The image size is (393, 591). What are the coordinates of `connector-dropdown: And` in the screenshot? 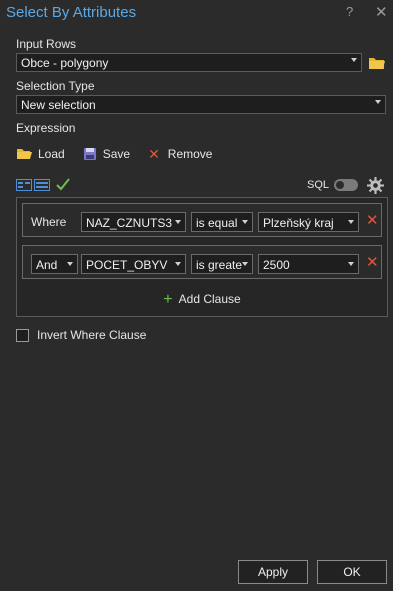 It's located at (54, 264).